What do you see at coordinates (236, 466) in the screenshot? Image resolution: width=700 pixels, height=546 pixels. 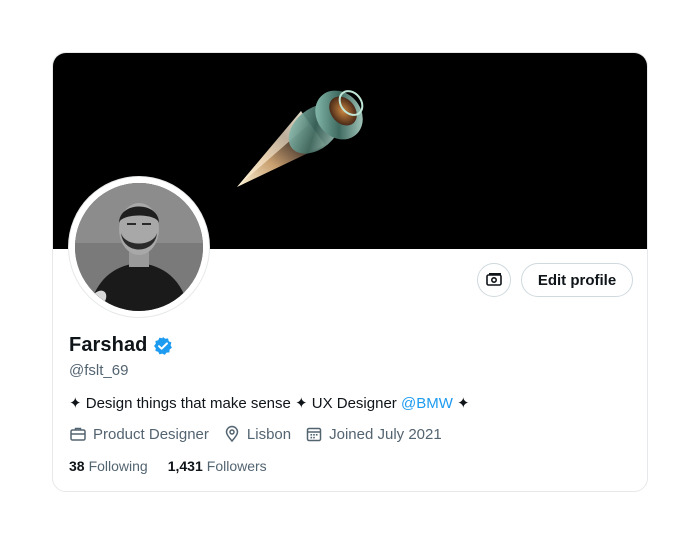 I see `followers-label: Followers` at bounding box center [236, 466].